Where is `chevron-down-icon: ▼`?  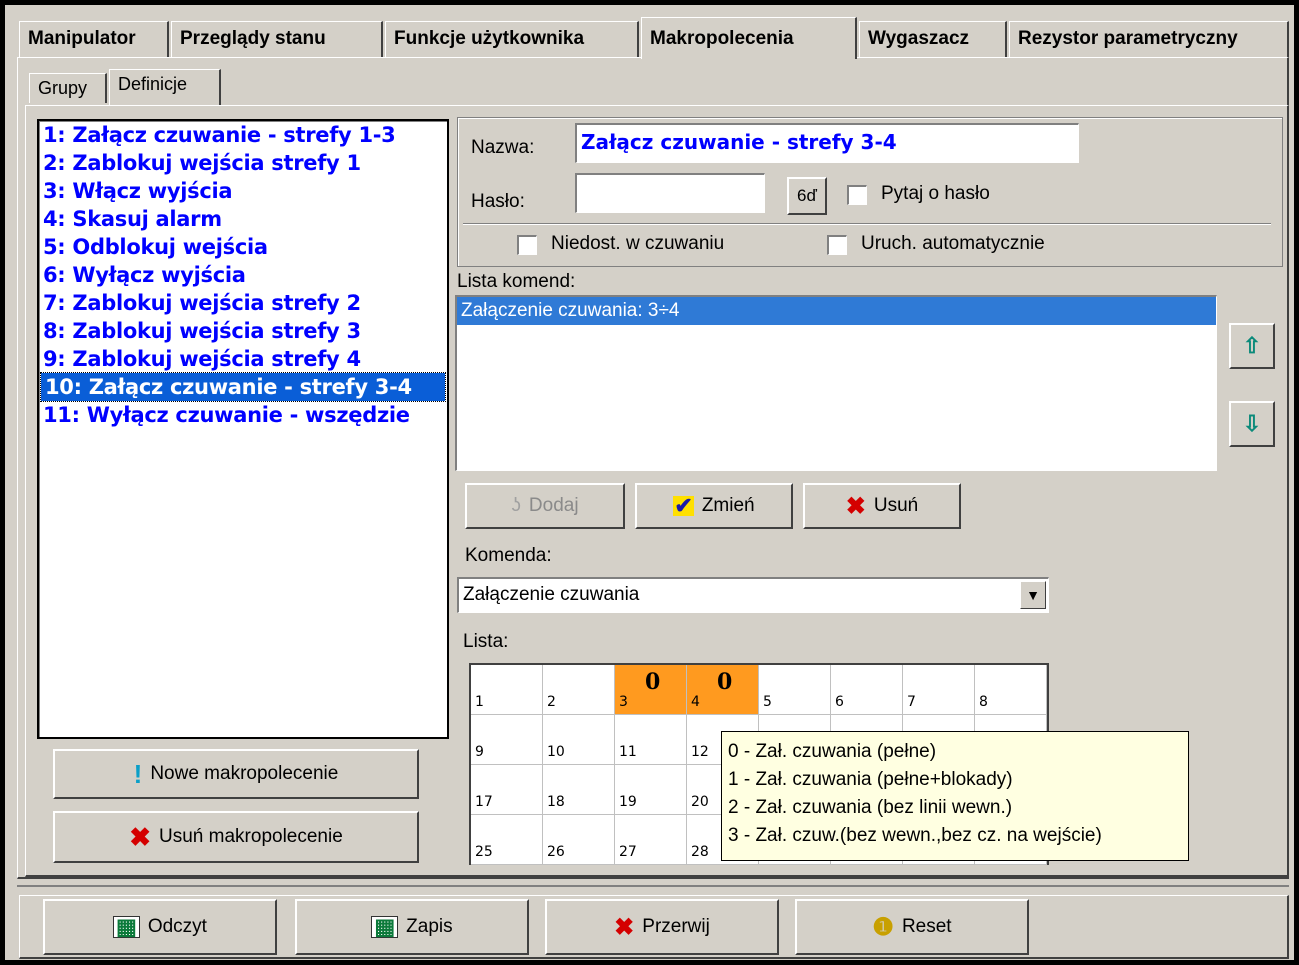 chevron-down-icon: ▼ is located at coordinates (1033, 595).